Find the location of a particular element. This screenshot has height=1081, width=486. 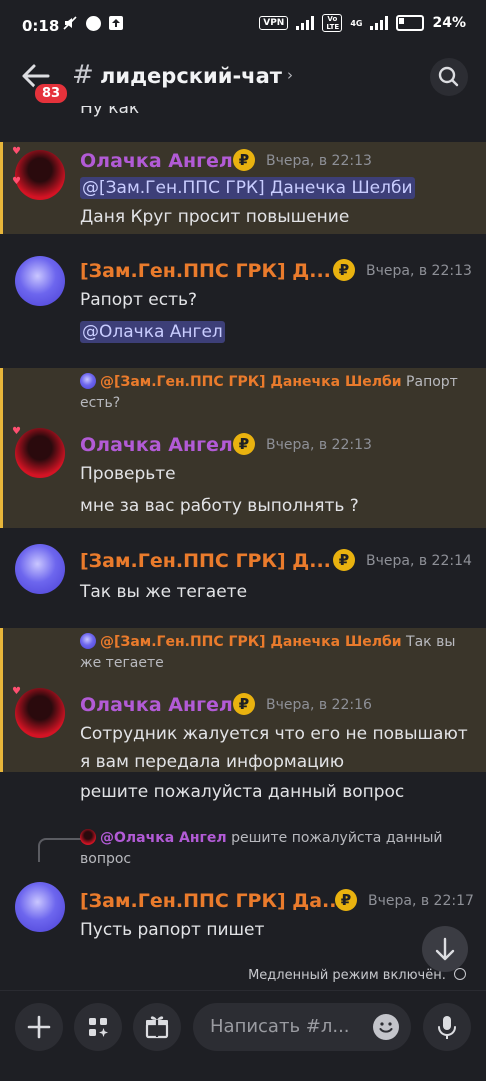

reply-text: решите пожалуйста данный is located at coordinates (337, 838).